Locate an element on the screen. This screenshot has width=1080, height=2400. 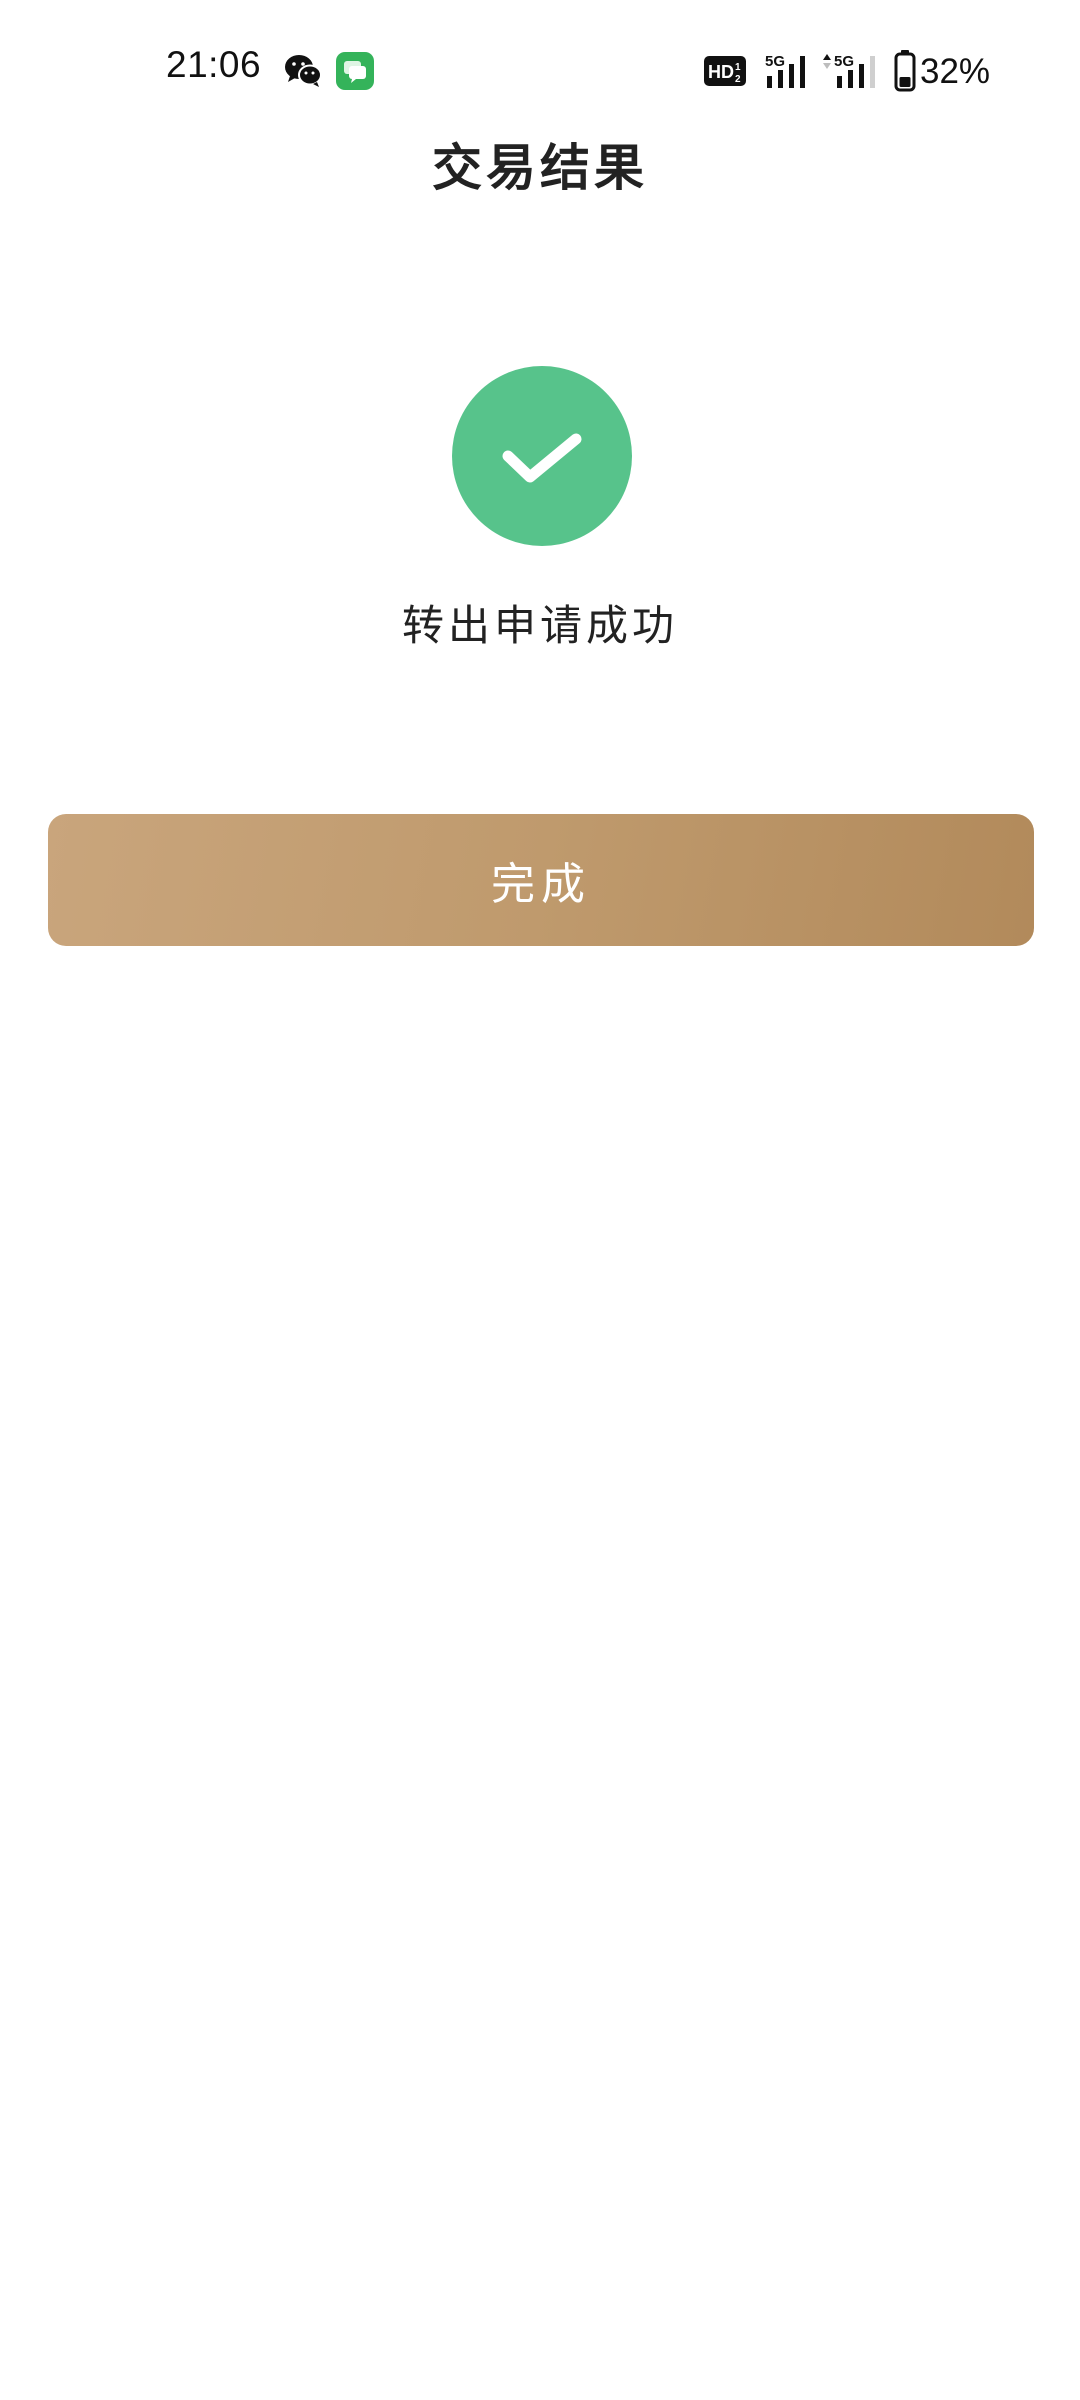
page-title: 交易结果 is located at coordinates (540, 167).